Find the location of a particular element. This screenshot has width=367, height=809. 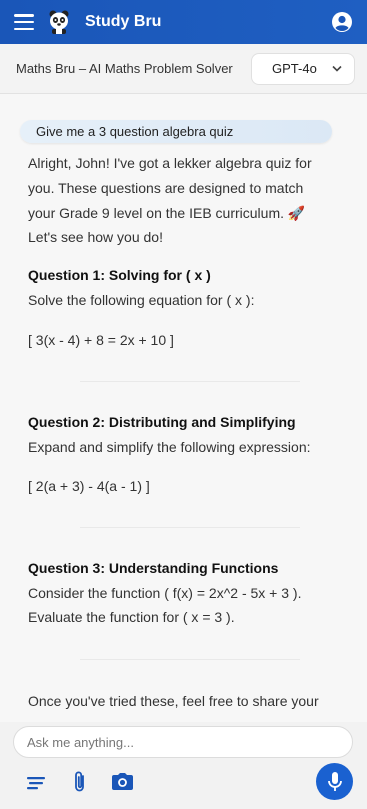

chevron-down-icon is located at coordinates (337, 68).